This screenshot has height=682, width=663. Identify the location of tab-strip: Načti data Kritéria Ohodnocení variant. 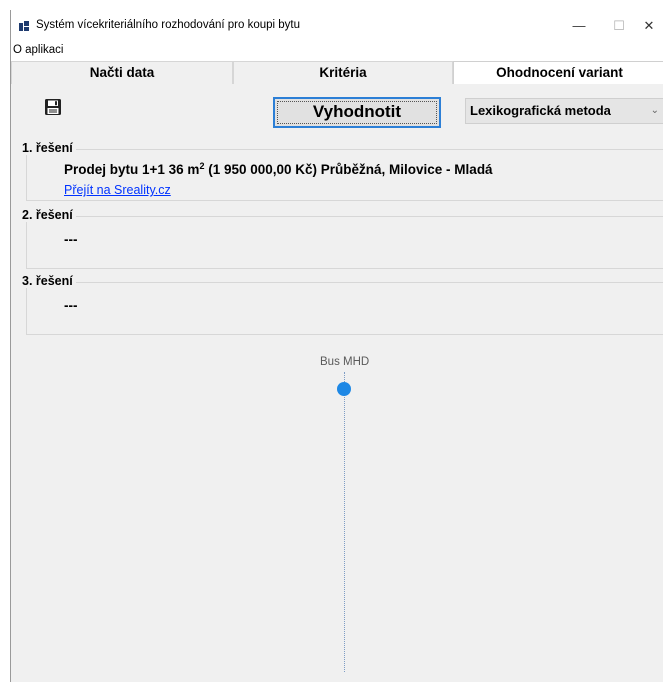
(337, 72).